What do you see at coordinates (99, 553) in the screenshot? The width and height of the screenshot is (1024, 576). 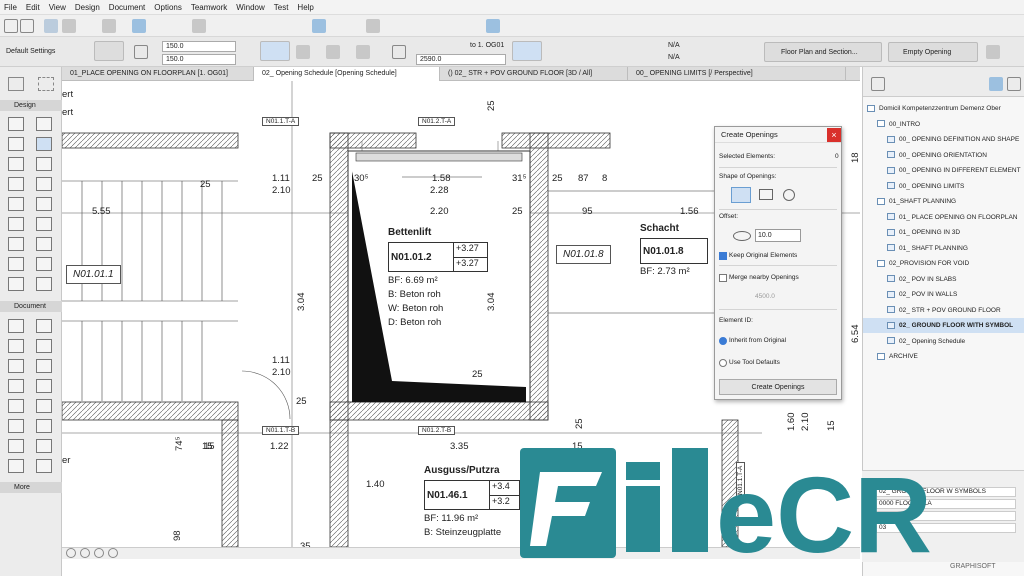 I see `fit-view-icon` at bounding box center [99, 553].